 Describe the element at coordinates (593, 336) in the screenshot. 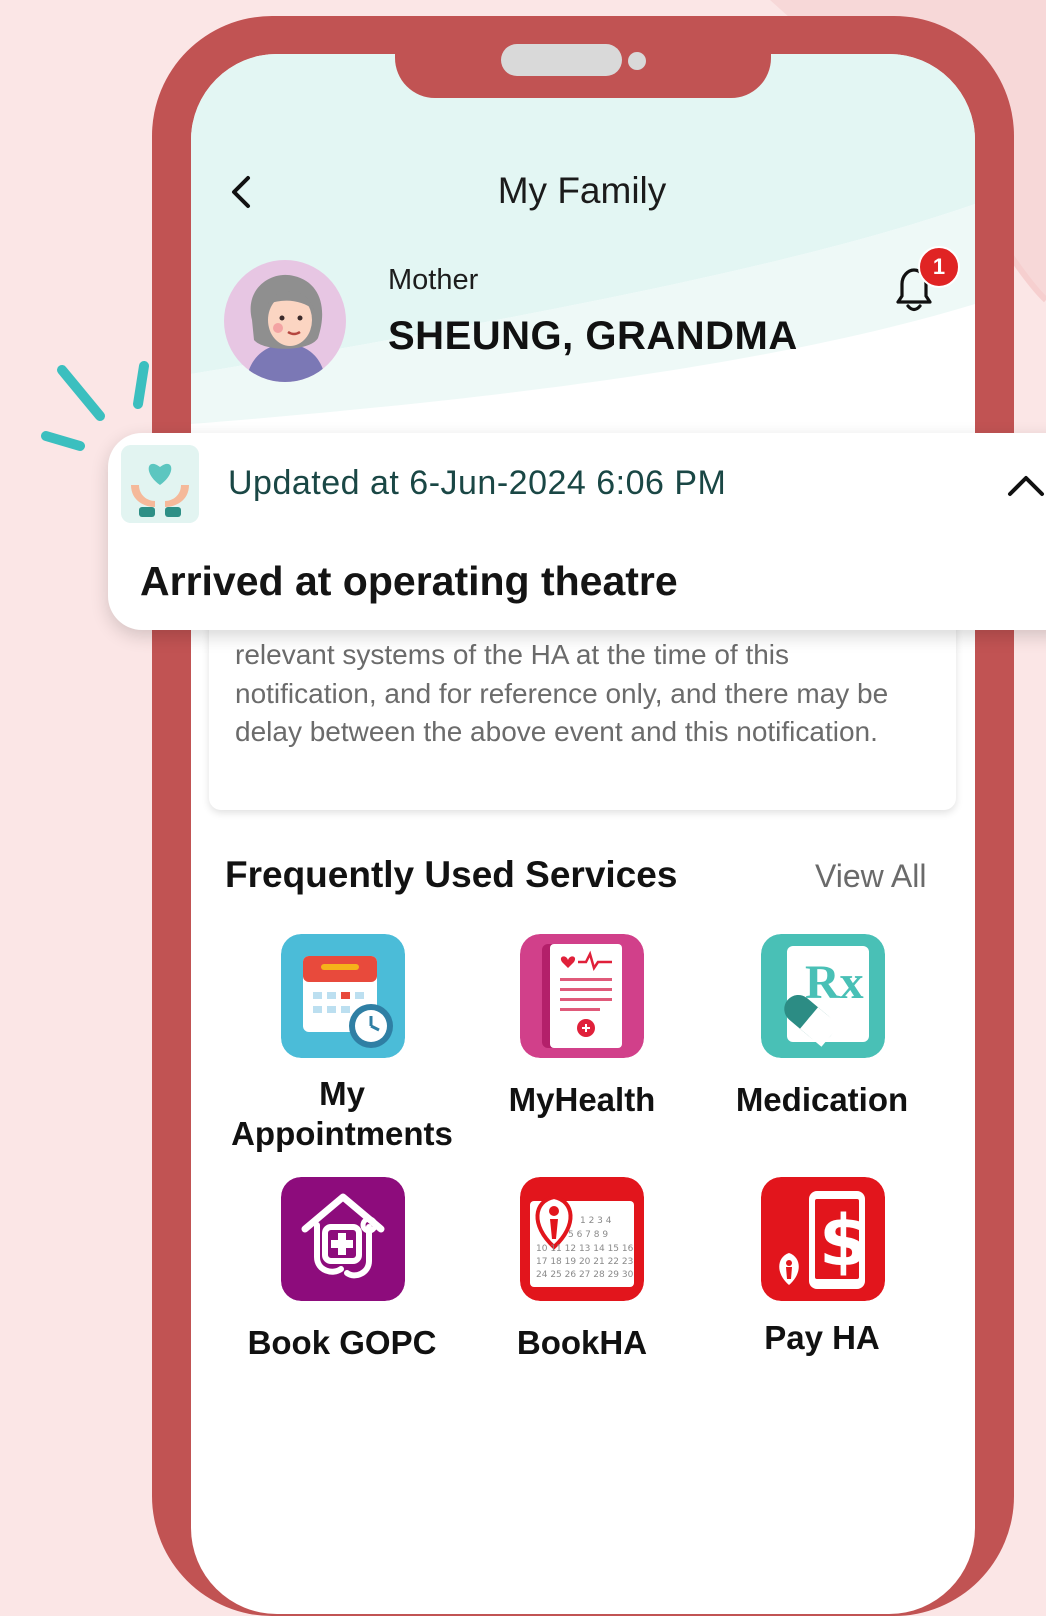

I see `member-name: SHEUNG, GRANDMA` at that location.